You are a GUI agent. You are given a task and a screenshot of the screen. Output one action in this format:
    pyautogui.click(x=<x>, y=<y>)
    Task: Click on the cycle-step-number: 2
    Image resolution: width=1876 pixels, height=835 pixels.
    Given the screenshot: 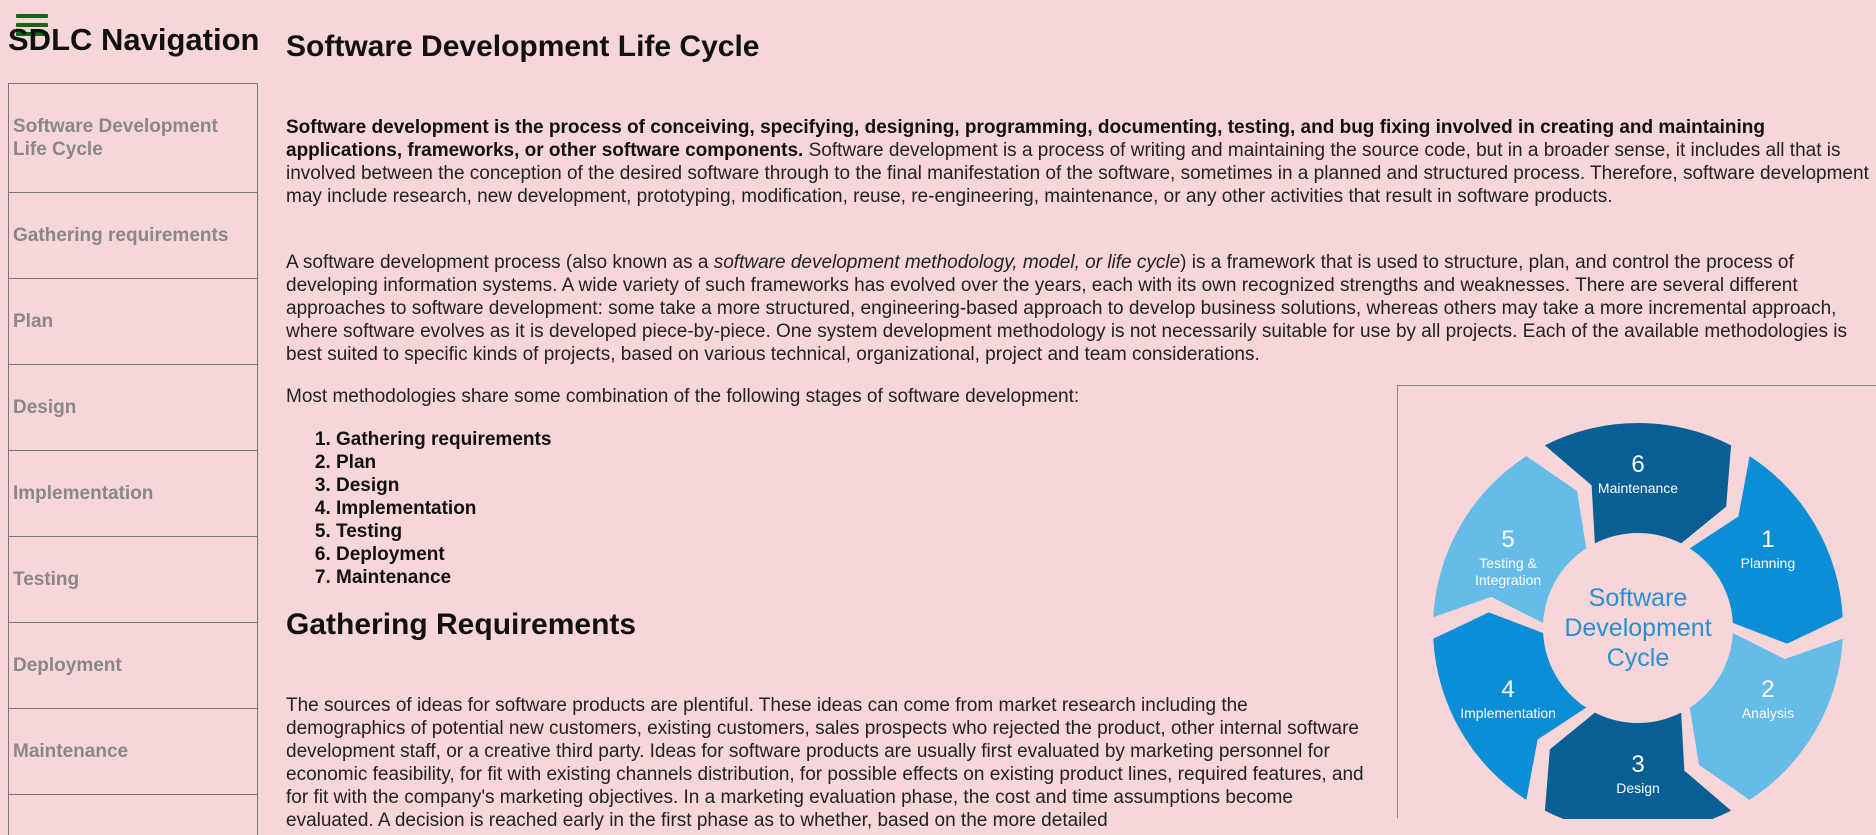 What is the action you would take?
    pyautogui.click(x=1767, y=689)
    